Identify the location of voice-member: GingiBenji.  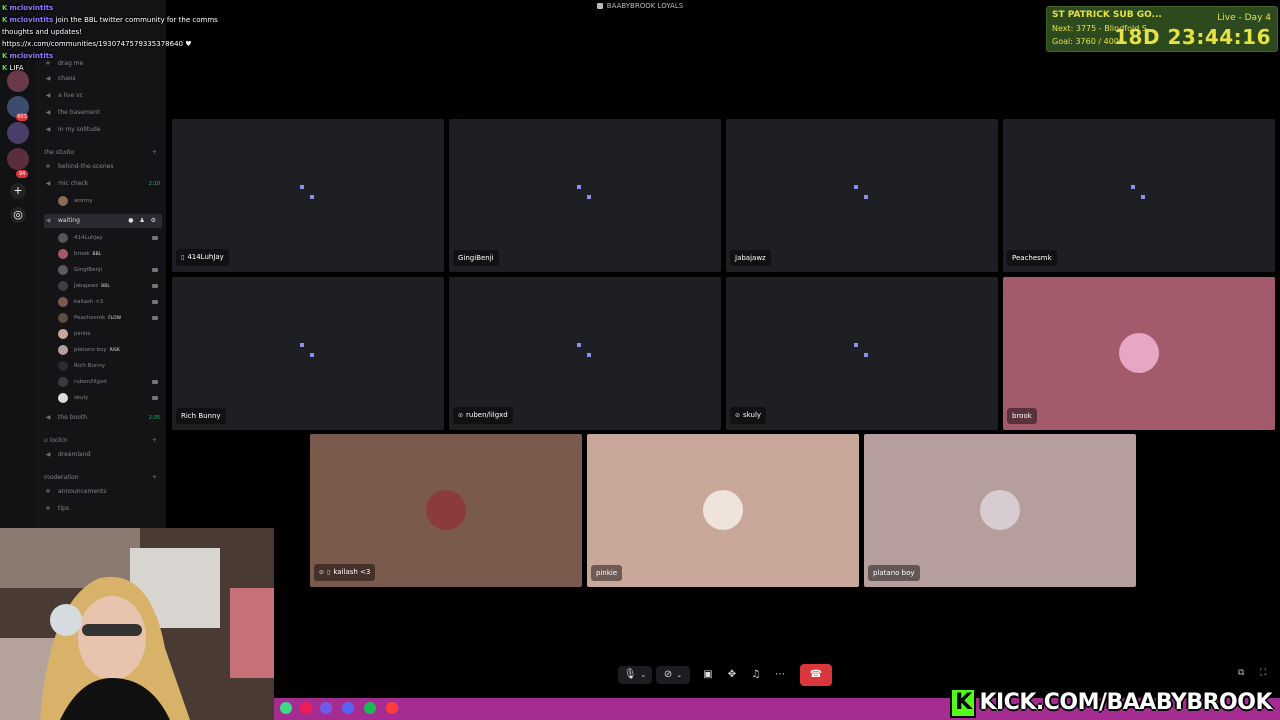
(109, 270).